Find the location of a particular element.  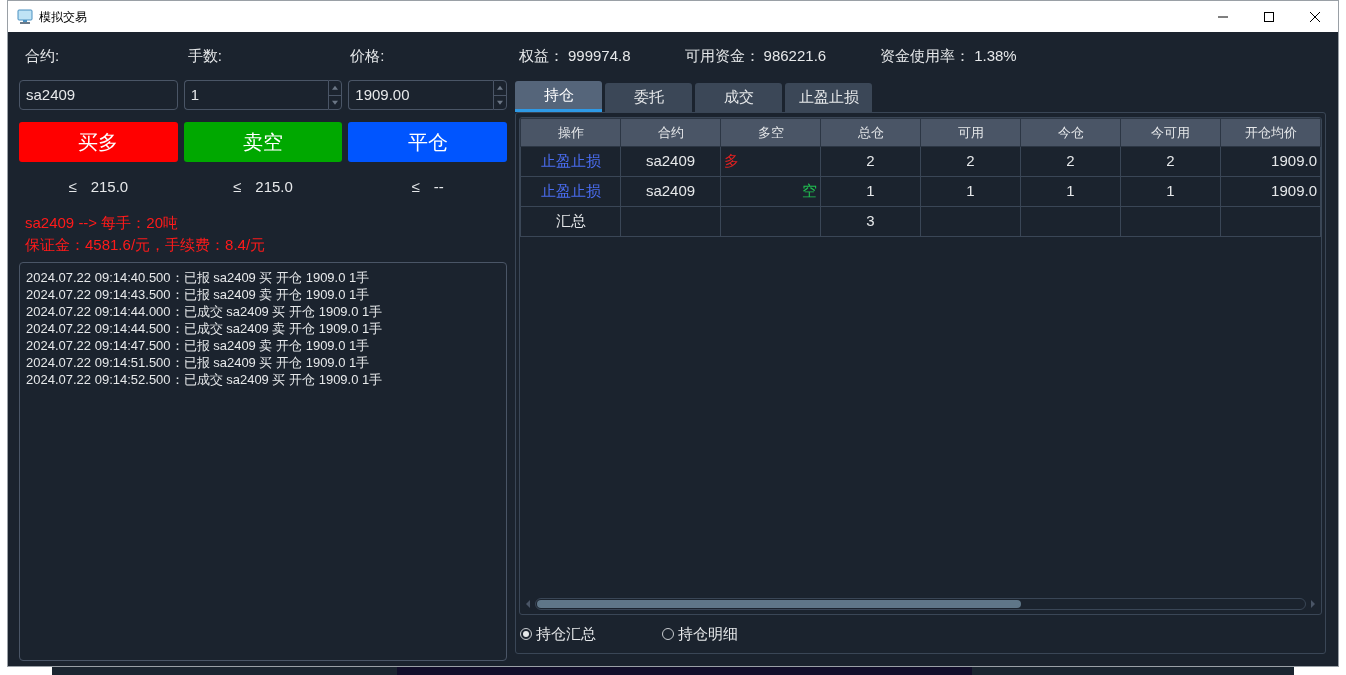

log-line: 2024.07.22 09:14:51.500：已报 sa2409 买 开仓 1909.0 1手 is located at coordinates (198, 362).